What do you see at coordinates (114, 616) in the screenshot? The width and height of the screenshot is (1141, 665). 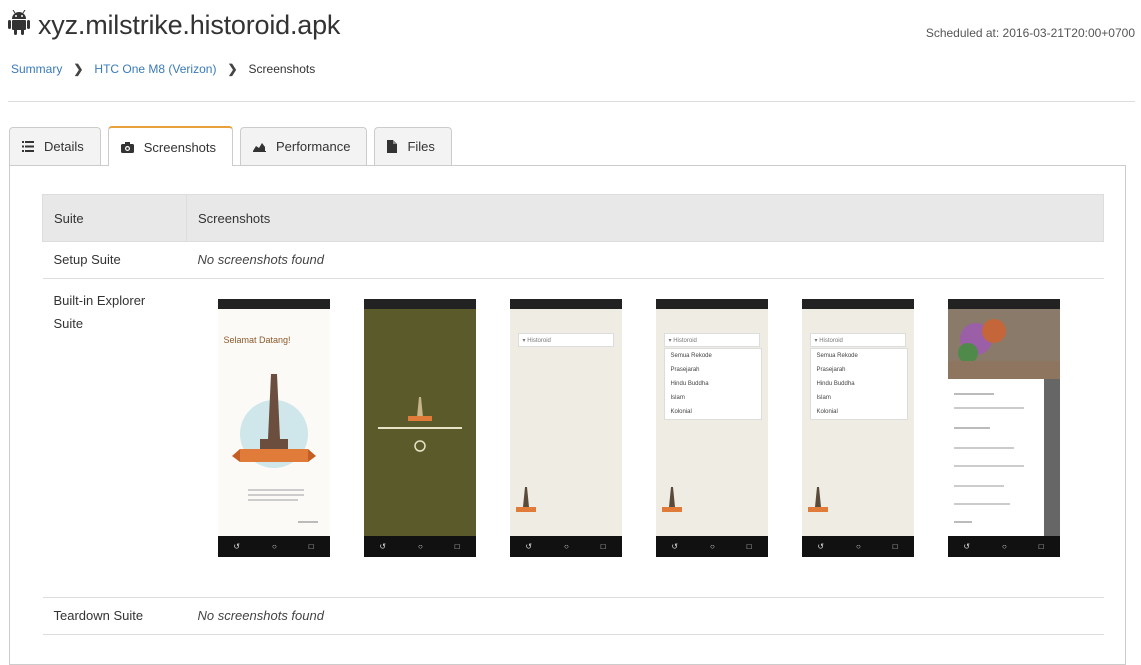 I see `suite-name: Teardown Suite` at bounding box center [114, 616].